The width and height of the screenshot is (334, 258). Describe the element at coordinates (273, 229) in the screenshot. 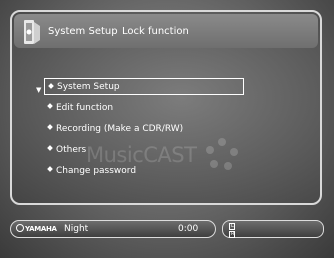

I see `level-meter` at that location.